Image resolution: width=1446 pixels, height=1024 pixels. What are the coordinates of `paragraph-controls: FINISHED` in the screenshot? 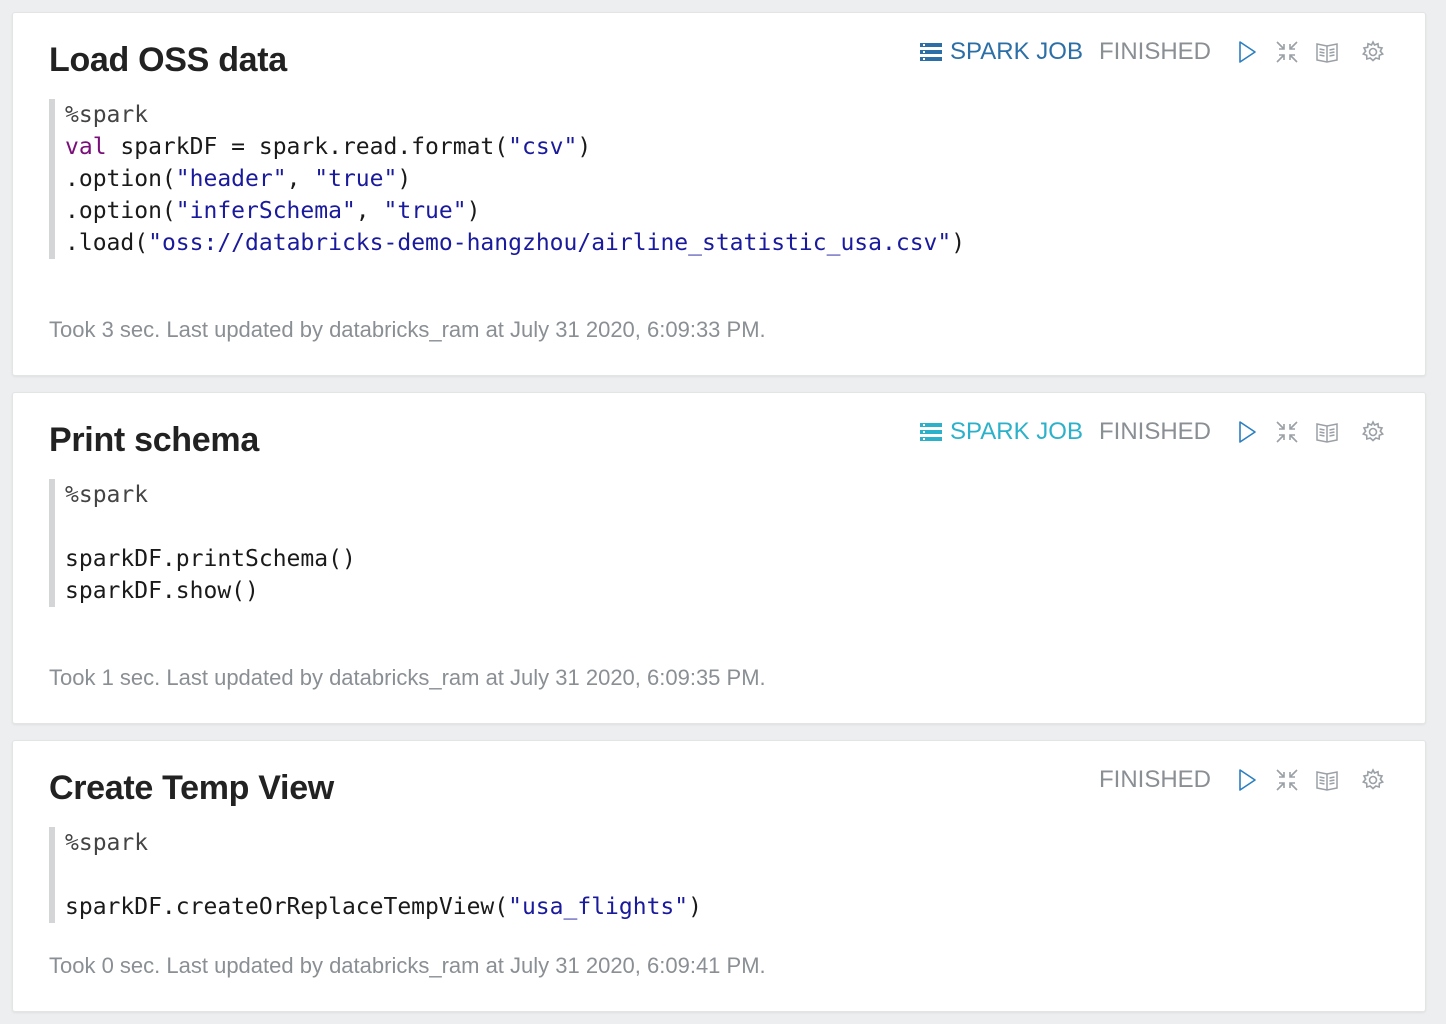 It's located at (1242, 780).